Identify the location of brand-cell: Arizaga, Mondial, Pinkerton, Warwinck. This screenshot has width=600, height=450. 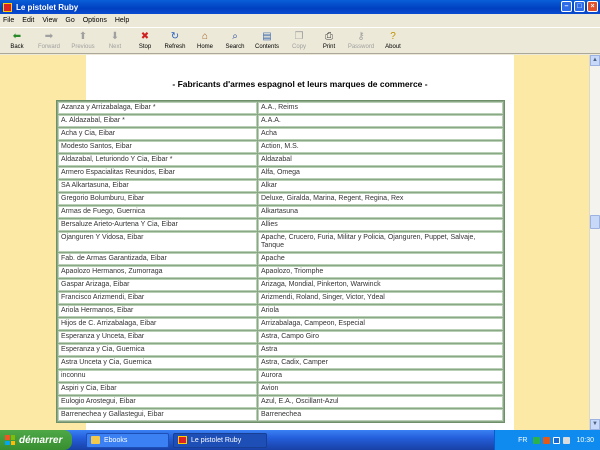
(380, 285).